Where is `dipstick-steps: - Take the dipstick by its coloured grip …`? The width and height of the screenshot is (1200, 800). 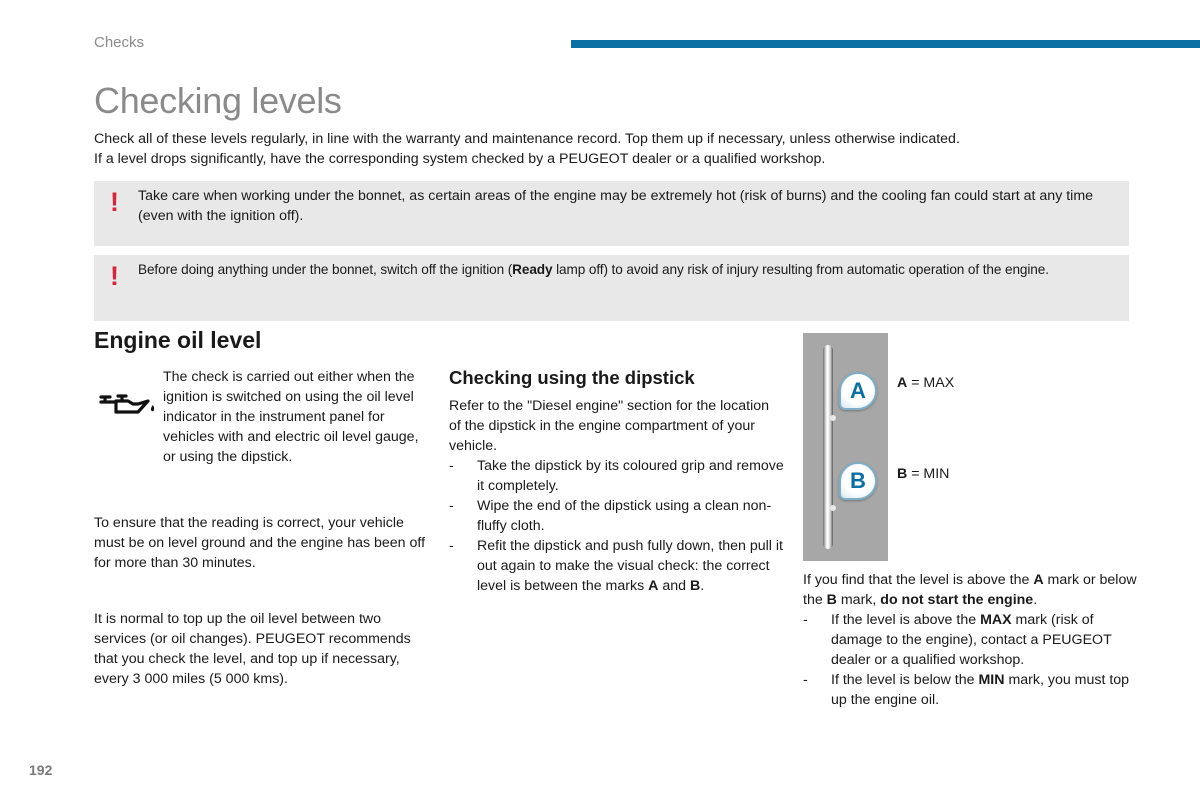
dipstick-steps: - Take the dipstick by its coloured grip … is located at coordinates (616, 526).